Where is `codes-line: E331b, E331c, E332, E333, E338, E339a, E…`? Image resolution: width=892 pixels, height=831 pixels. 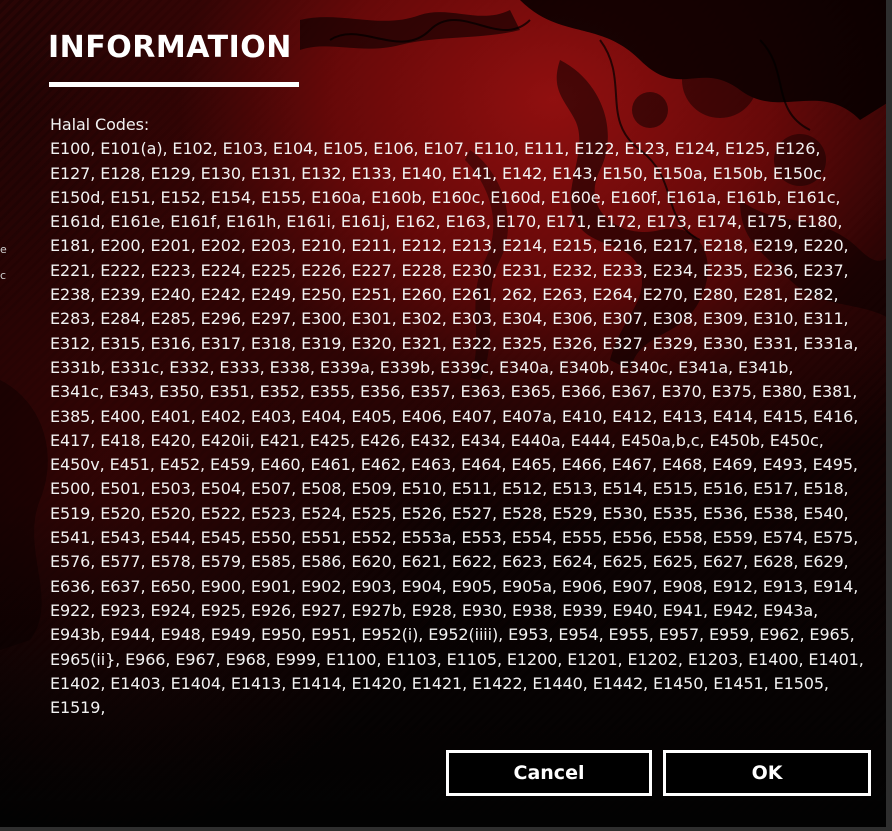
codes-line: E331b, E331c, E332, E333, E338, E339a, E… is located at coordinates (422, 367).